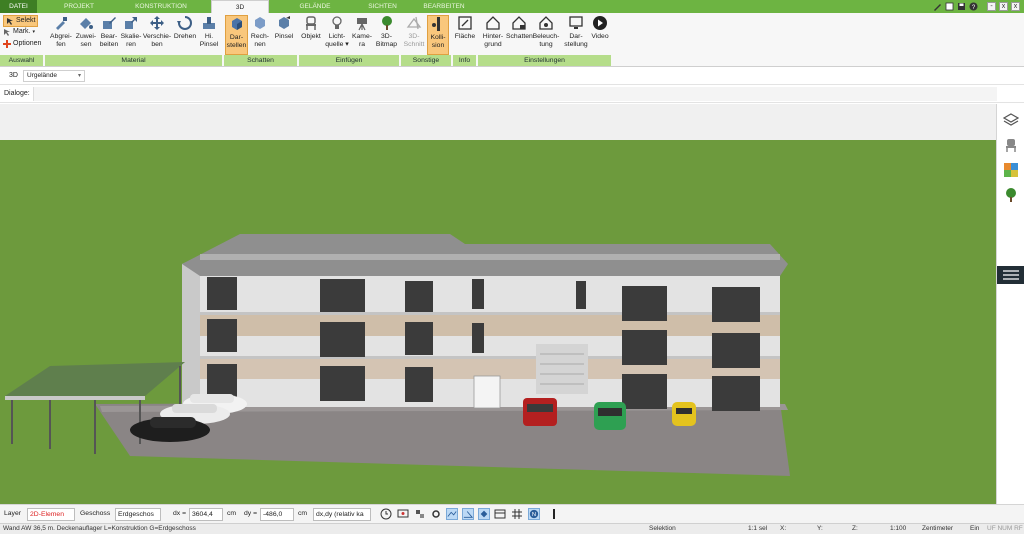 The height and width of the screenshot is (534, 1024). What do you see at coordinates (236, 35) in the screenshot?
I see `shadow-show-button: Dar- stellen` at bounding box center [236, 35].